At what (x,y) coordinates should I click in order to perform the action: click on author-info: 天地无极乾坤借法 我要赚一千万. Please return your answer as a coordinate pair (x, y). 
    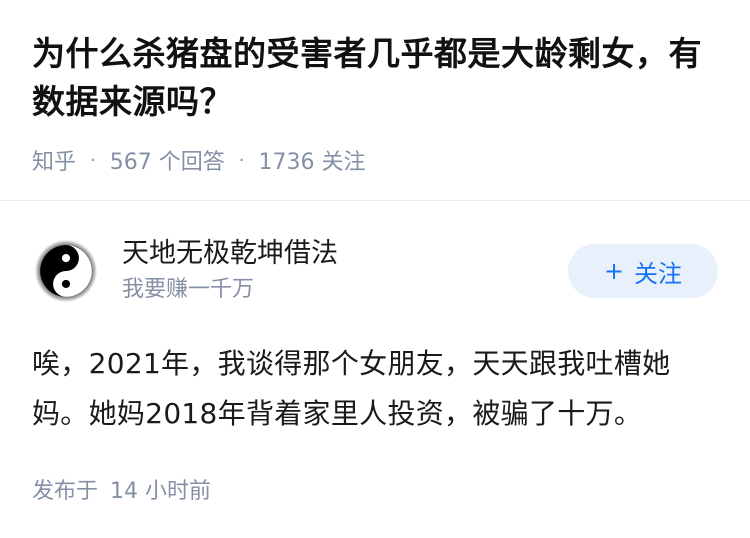
    Looking at the image, I should click on (345, 271).